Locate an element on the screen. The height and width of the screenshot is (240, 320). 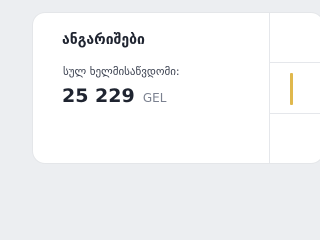
account-item-accent is located at coordinates (291, 89).